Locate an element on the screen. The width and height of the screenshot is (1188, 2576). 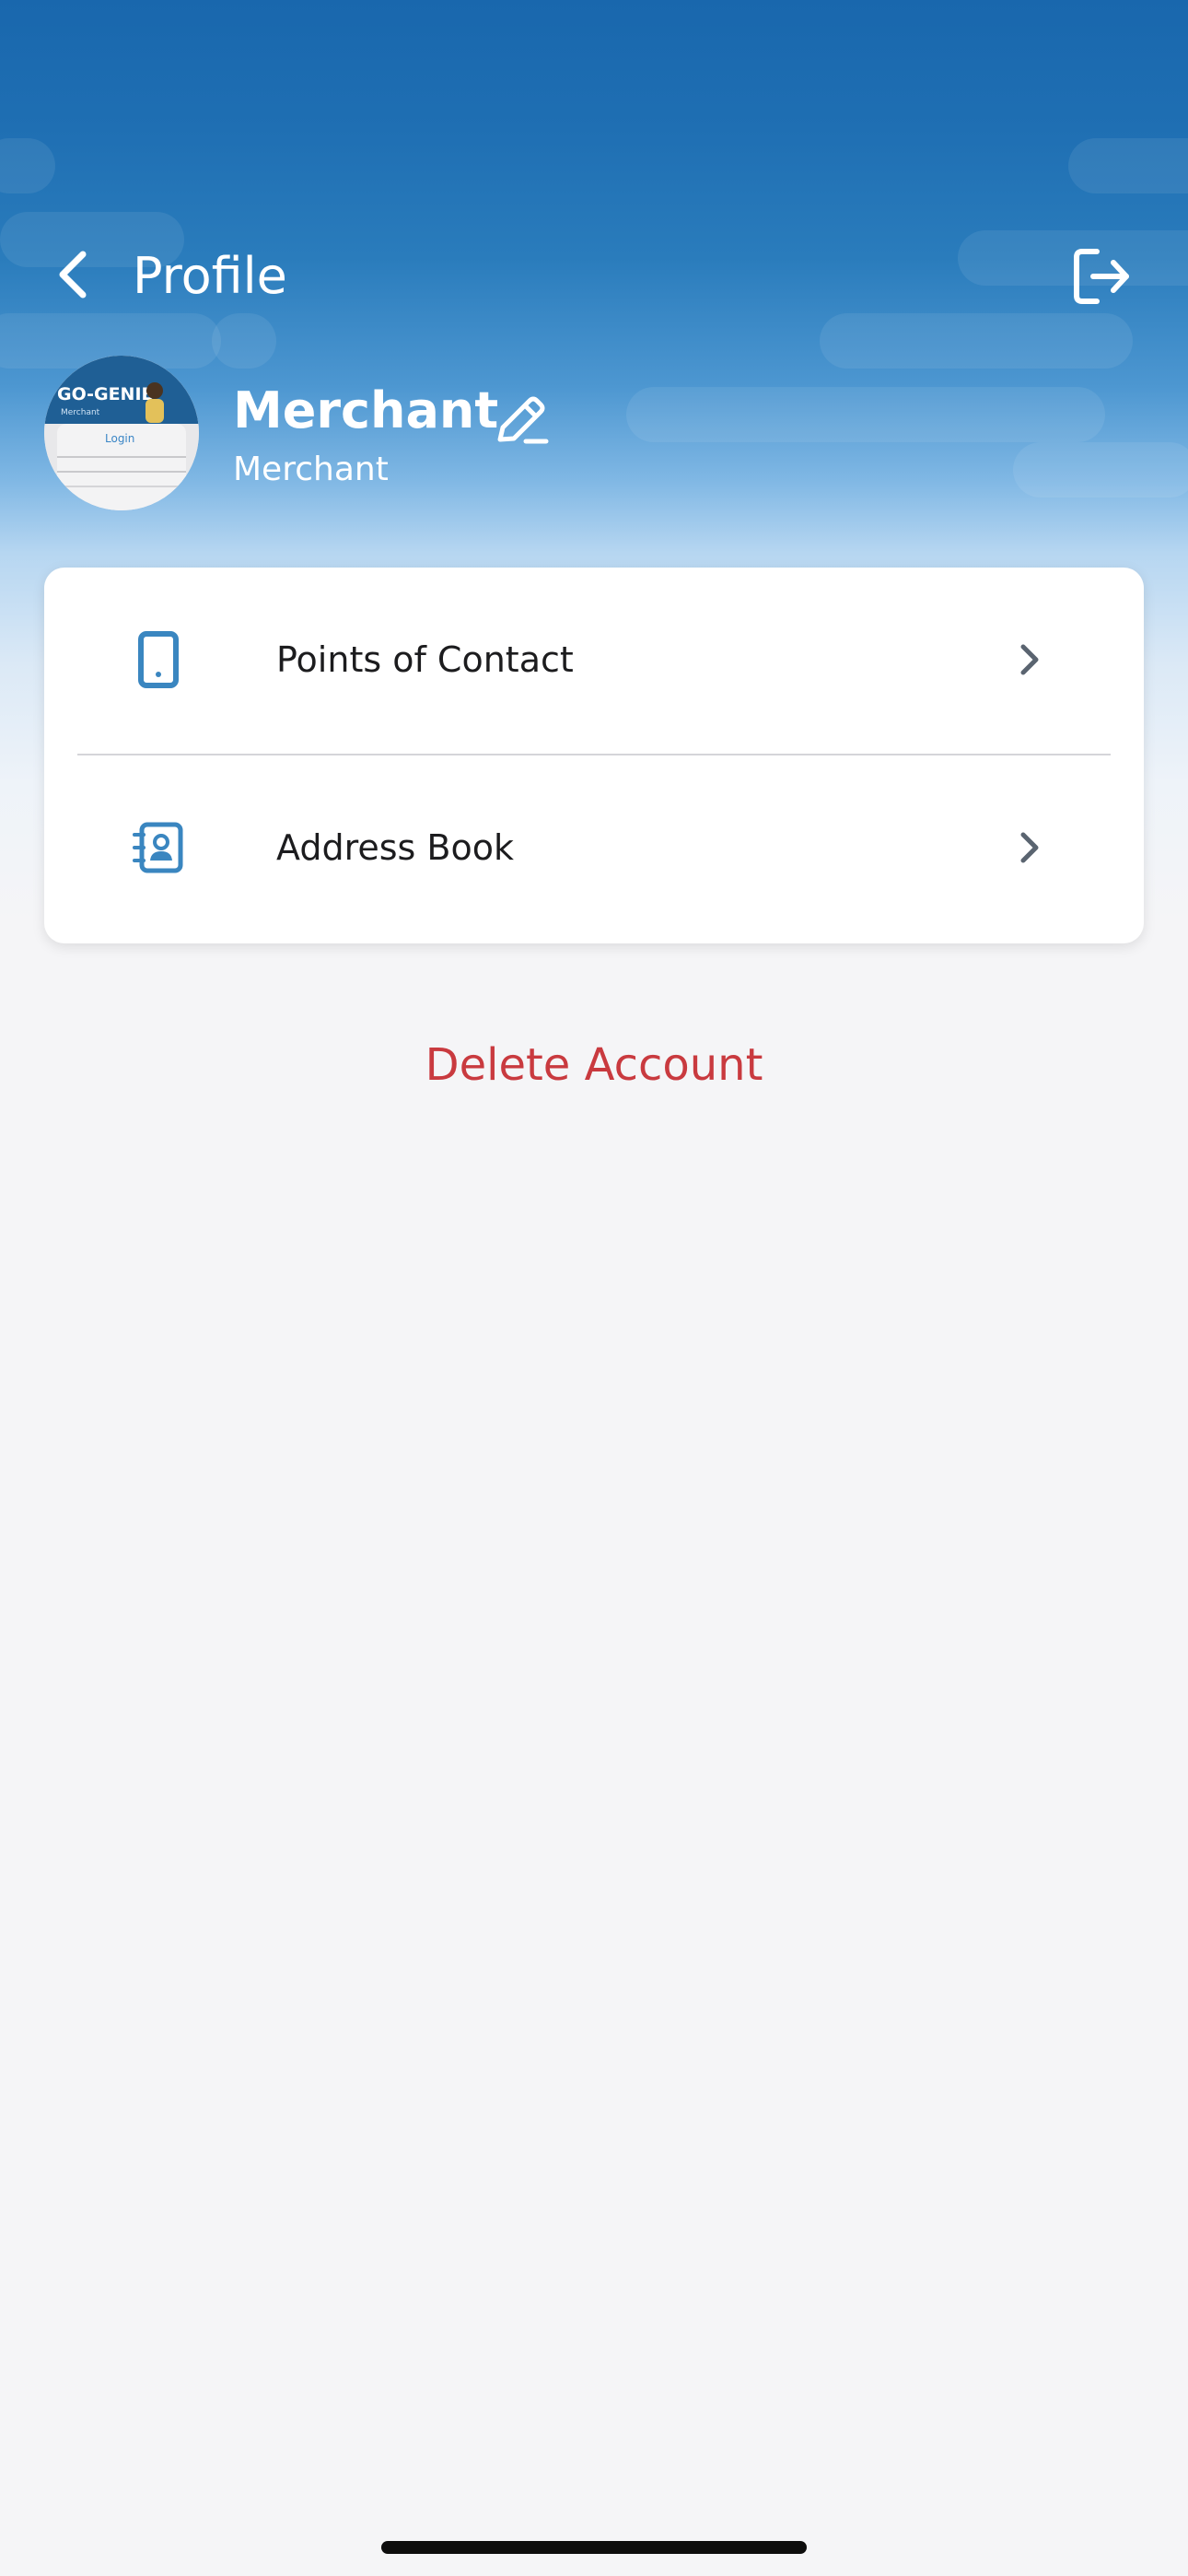
profile-menu-card: Points of Contact Address Book is located at coordinates (594, 755).